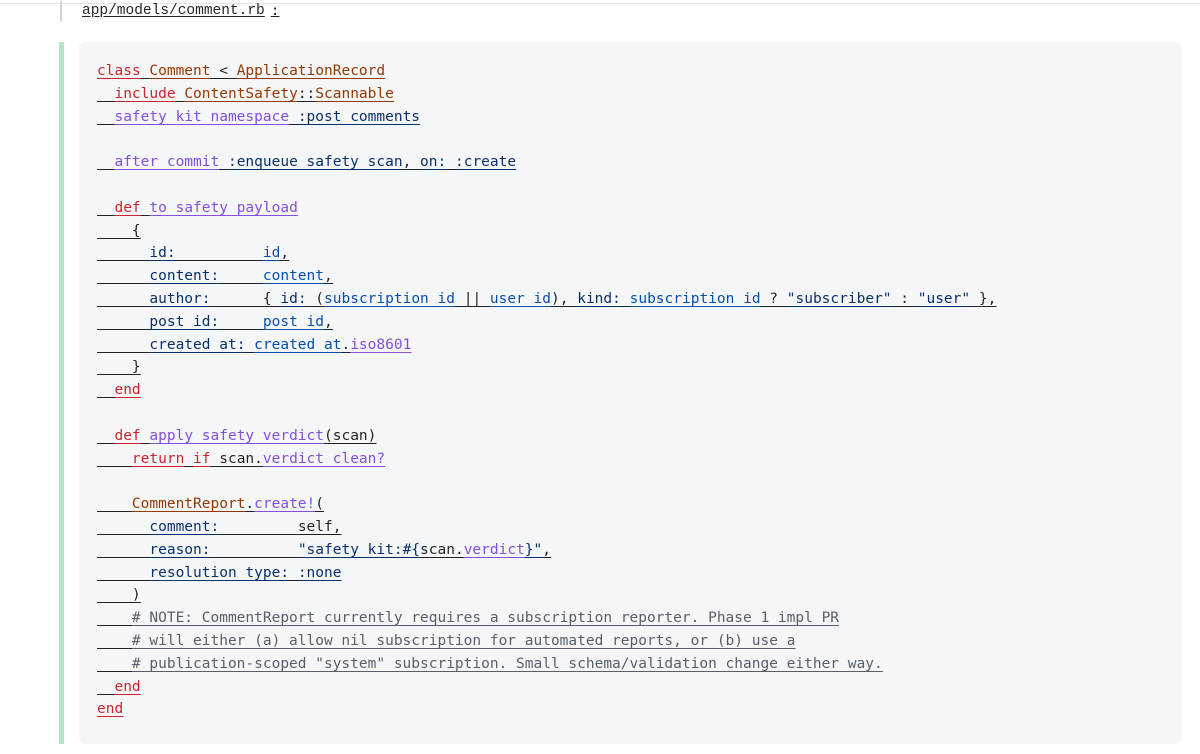 The height and width of the screenshot is (754, 1200). Describe the element at coordinates (359, 116) in the screenshot. I see `code-token: :post_comments` at that location.